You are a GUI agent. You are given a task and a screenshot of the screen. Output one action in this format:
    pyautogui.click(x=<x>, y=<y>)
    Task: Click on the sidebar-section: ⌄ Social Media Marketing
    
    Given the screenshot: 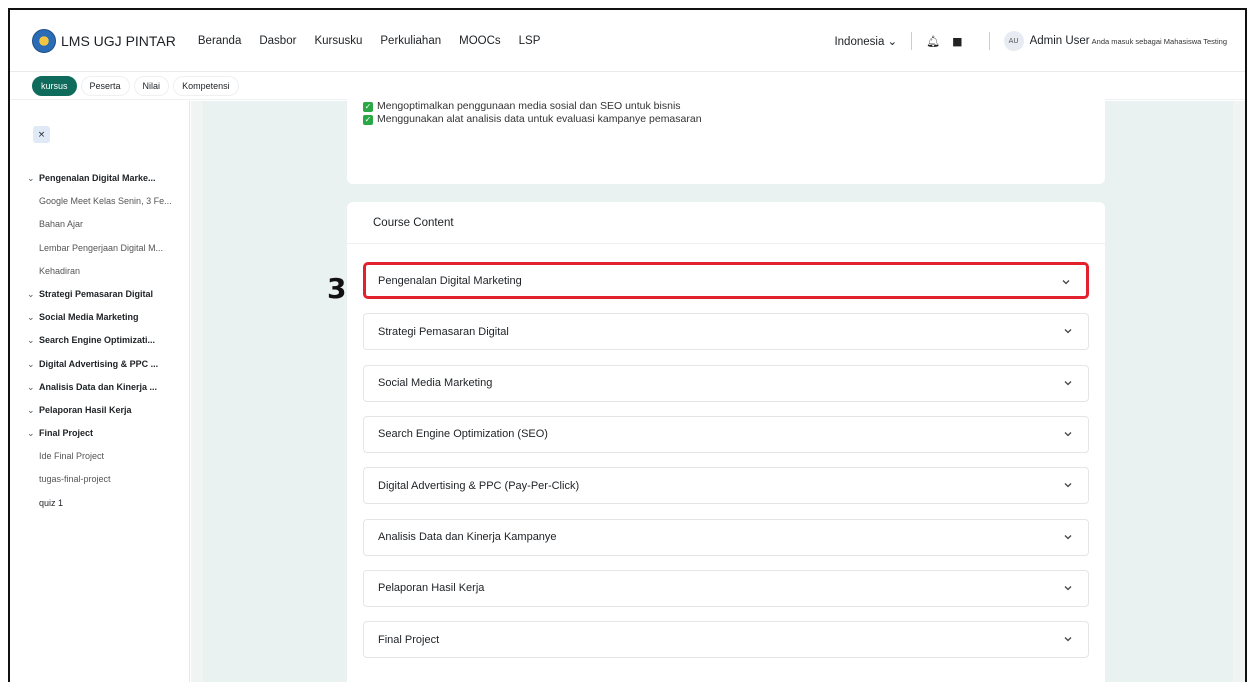 What is the action you would take?
    pyautogui.click(x=99, y=317)
    